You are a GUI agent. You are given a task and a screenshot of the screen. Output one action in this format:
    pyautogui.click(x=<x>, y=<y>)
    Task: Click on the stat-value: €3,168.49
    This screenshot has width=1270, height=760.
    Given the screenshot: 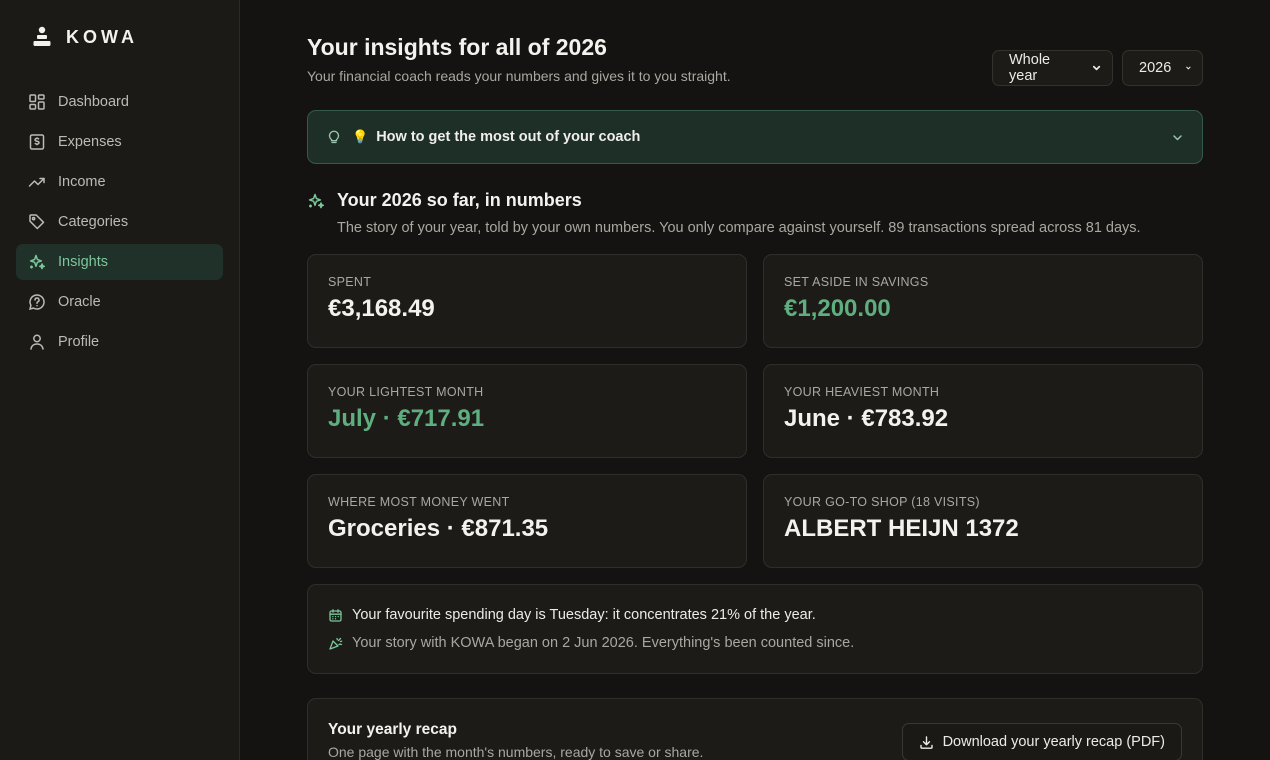 What is the action you would take?
    pyautogui.click(x=381, y=308)
    